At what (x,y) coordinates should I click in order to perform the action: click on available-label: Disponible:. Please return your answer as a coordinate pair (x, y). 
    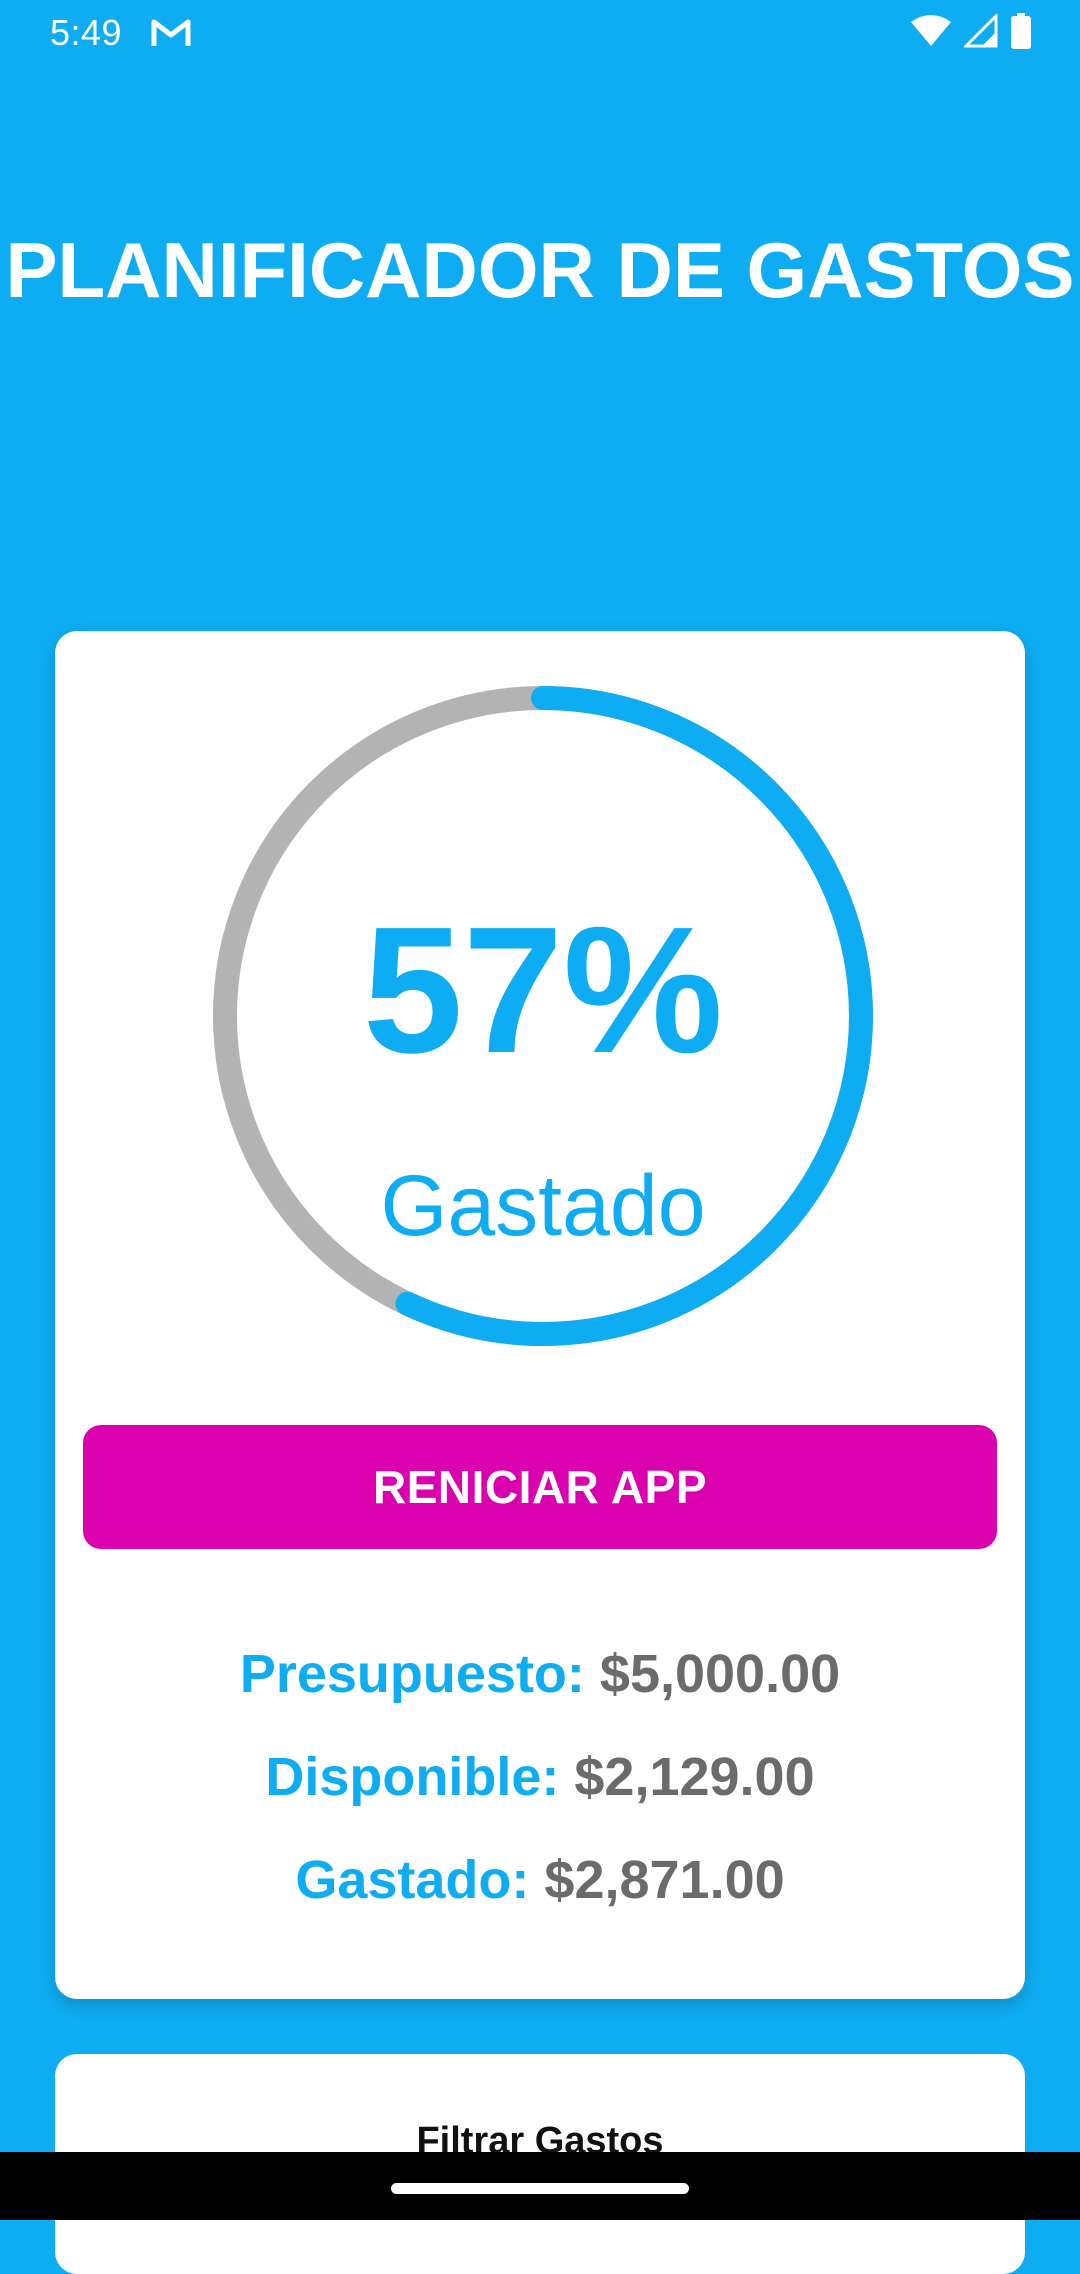
    Looking at the image, I should click on (412, 1777).